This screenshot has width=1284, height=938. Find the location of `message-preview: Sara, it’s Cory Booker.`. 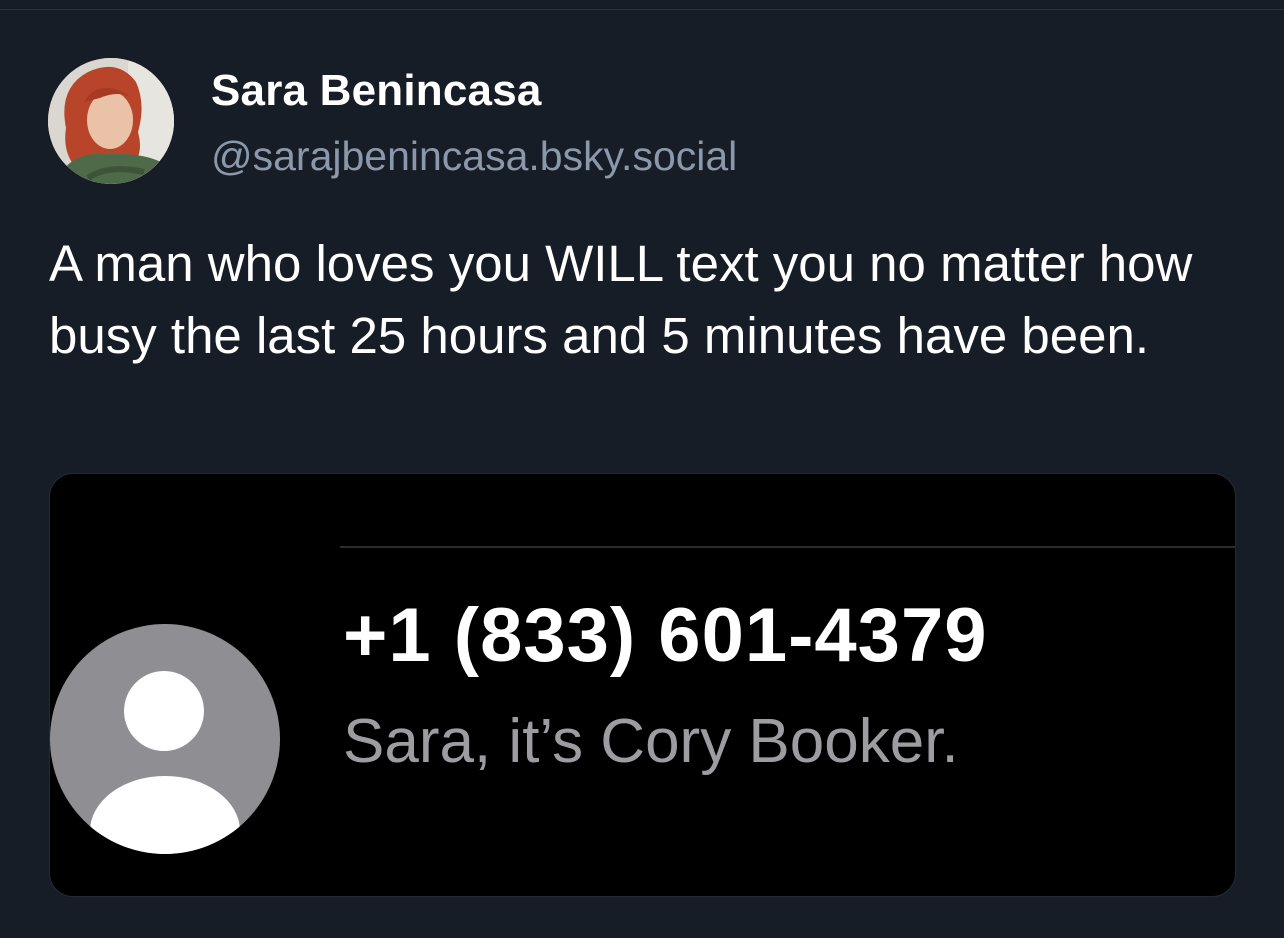

message-preview: Sara, it’s Cory Booker. is located at coordinates (651, 741).